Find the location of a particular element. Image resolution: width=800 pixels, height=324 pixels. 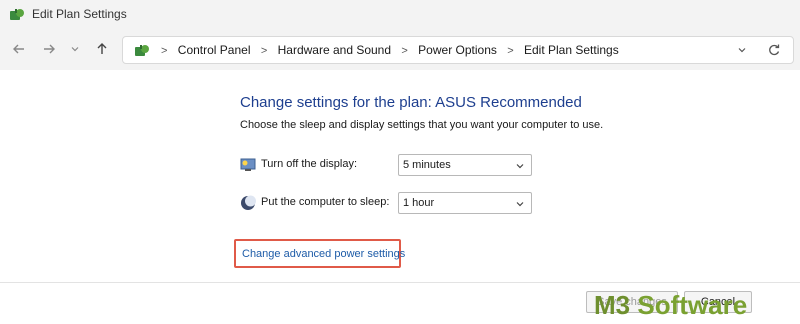

sleep-timeout-row: Put the computer to sleep: 1 hour is located at coordinates (390, 204).